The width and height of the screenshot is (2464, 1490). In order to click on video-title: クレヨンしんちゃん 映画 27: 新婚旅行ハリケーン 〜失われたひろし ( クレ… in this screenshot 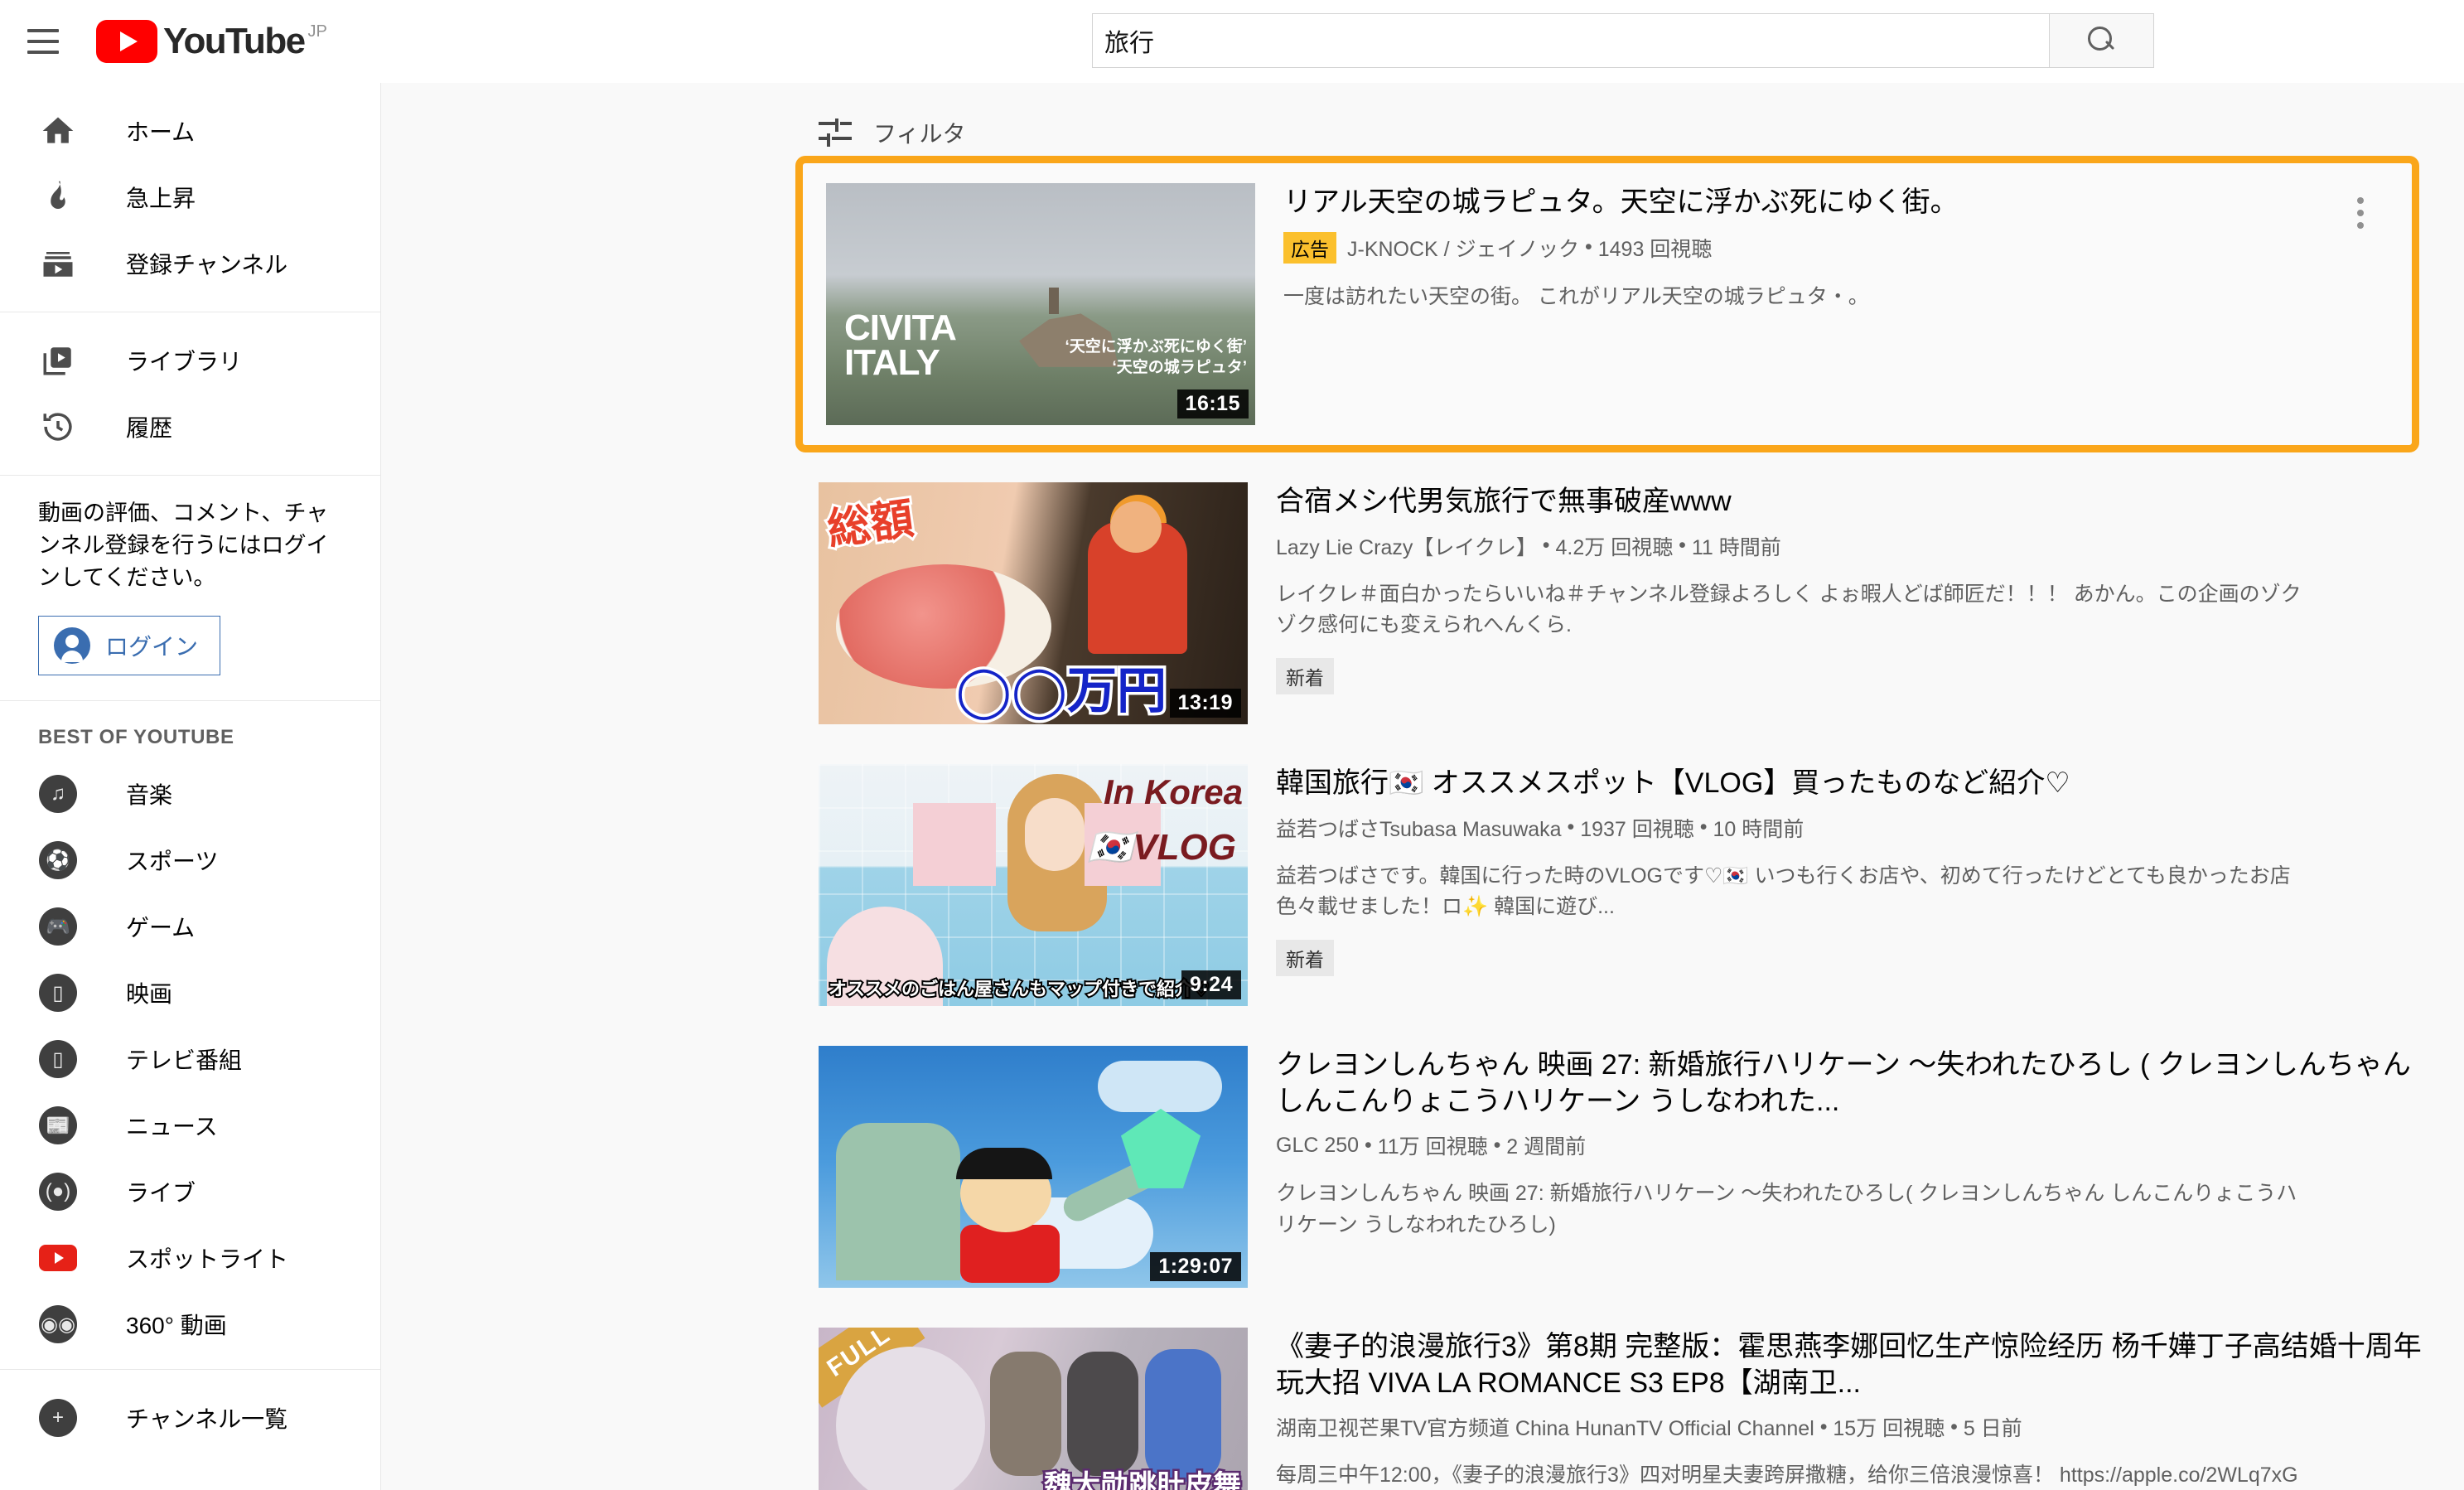, I will do `click(1858, 1083)`.